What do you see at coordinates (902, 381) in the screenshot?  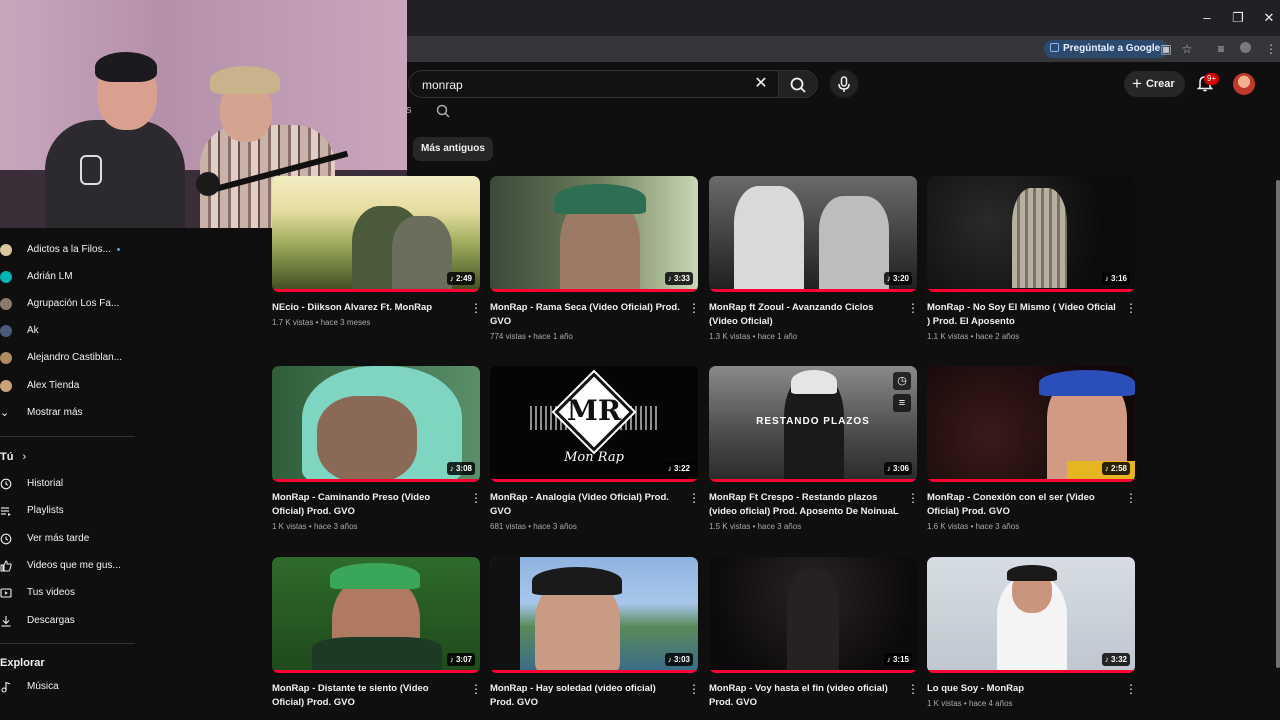 I see `watch-later-icon: ◷` at bounding box center [902, 381].